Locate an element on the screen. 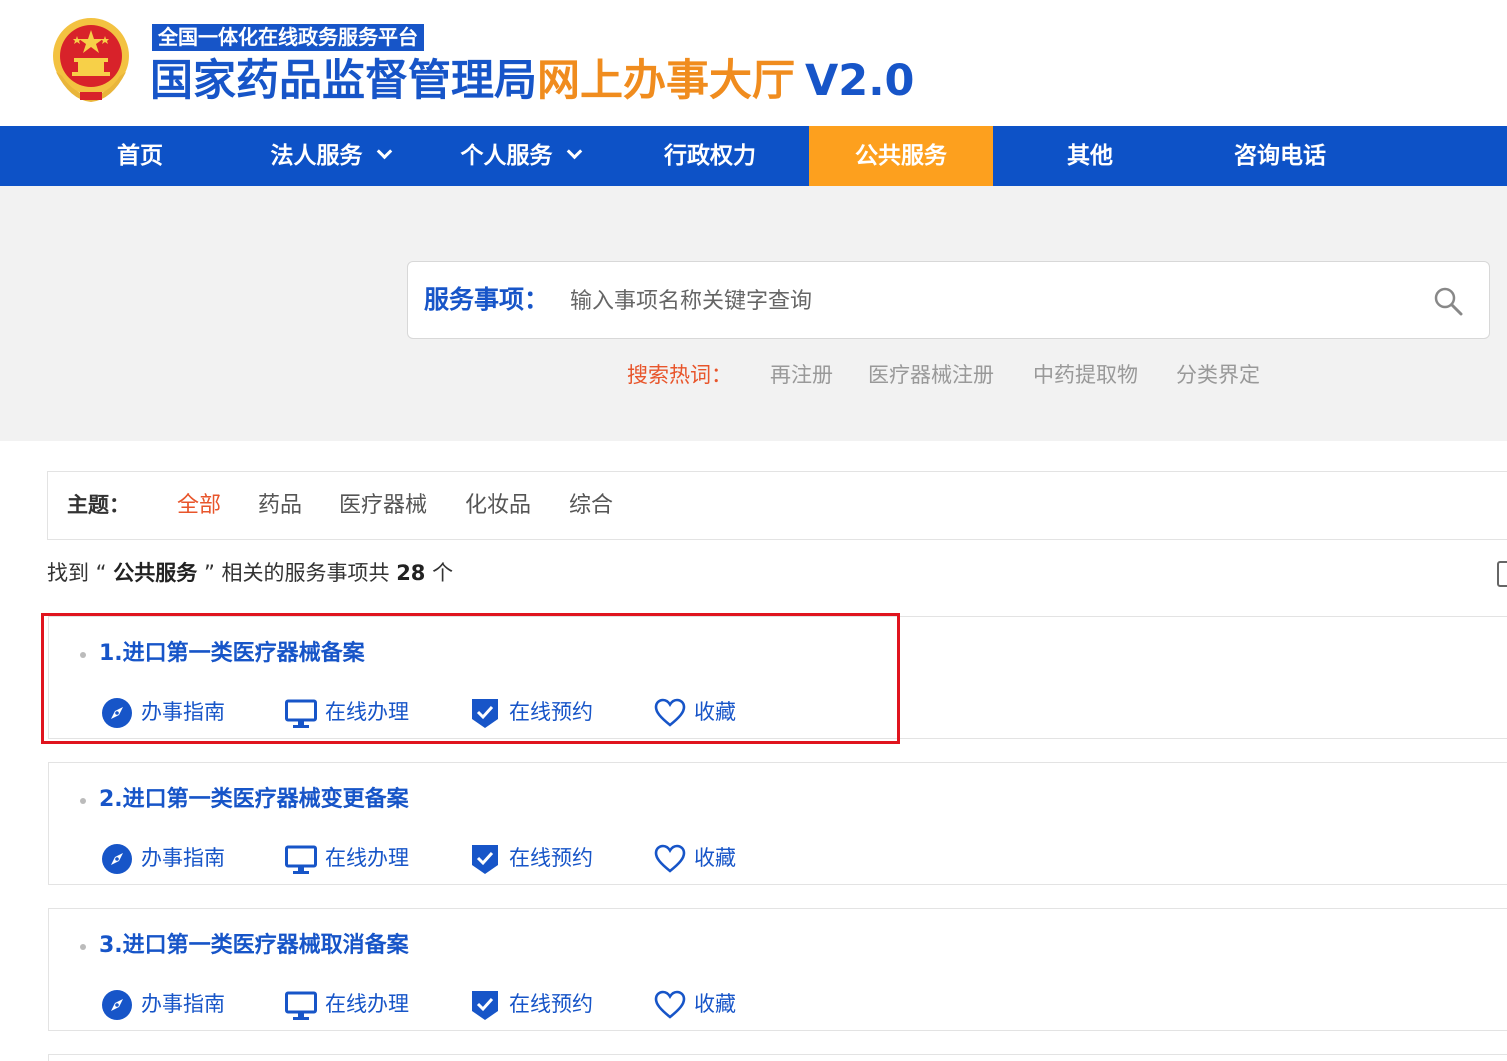 The image size is (1507, 1061). nav-item-label: 咨询电话 is located at coordinates (1280, 156).